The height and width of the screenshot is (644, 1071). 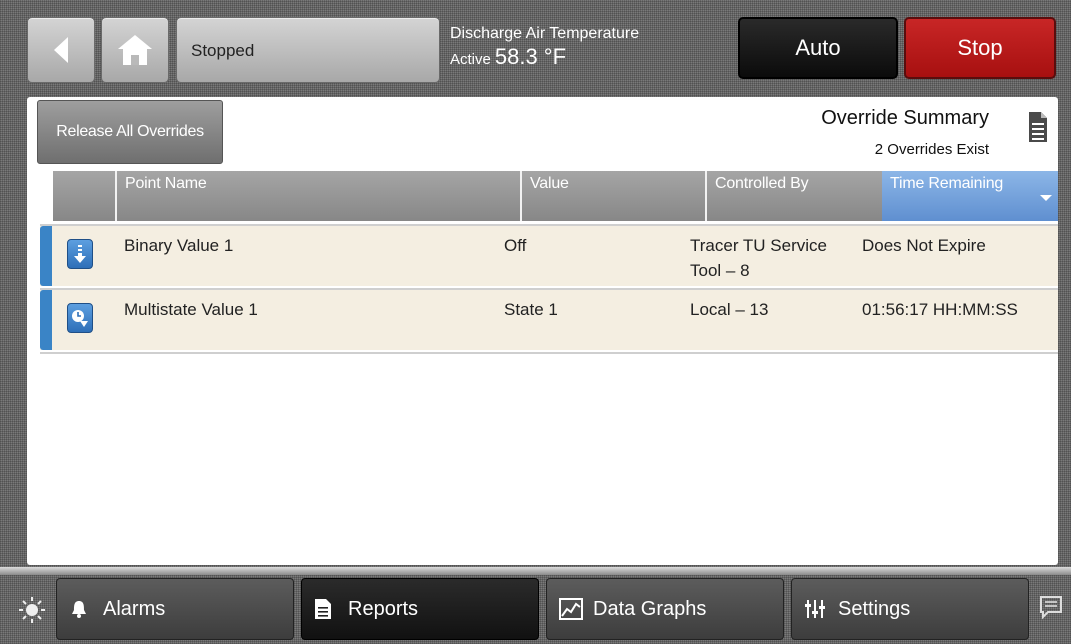 I want to click on auto-button: Auto, so click(x=818, y=48).